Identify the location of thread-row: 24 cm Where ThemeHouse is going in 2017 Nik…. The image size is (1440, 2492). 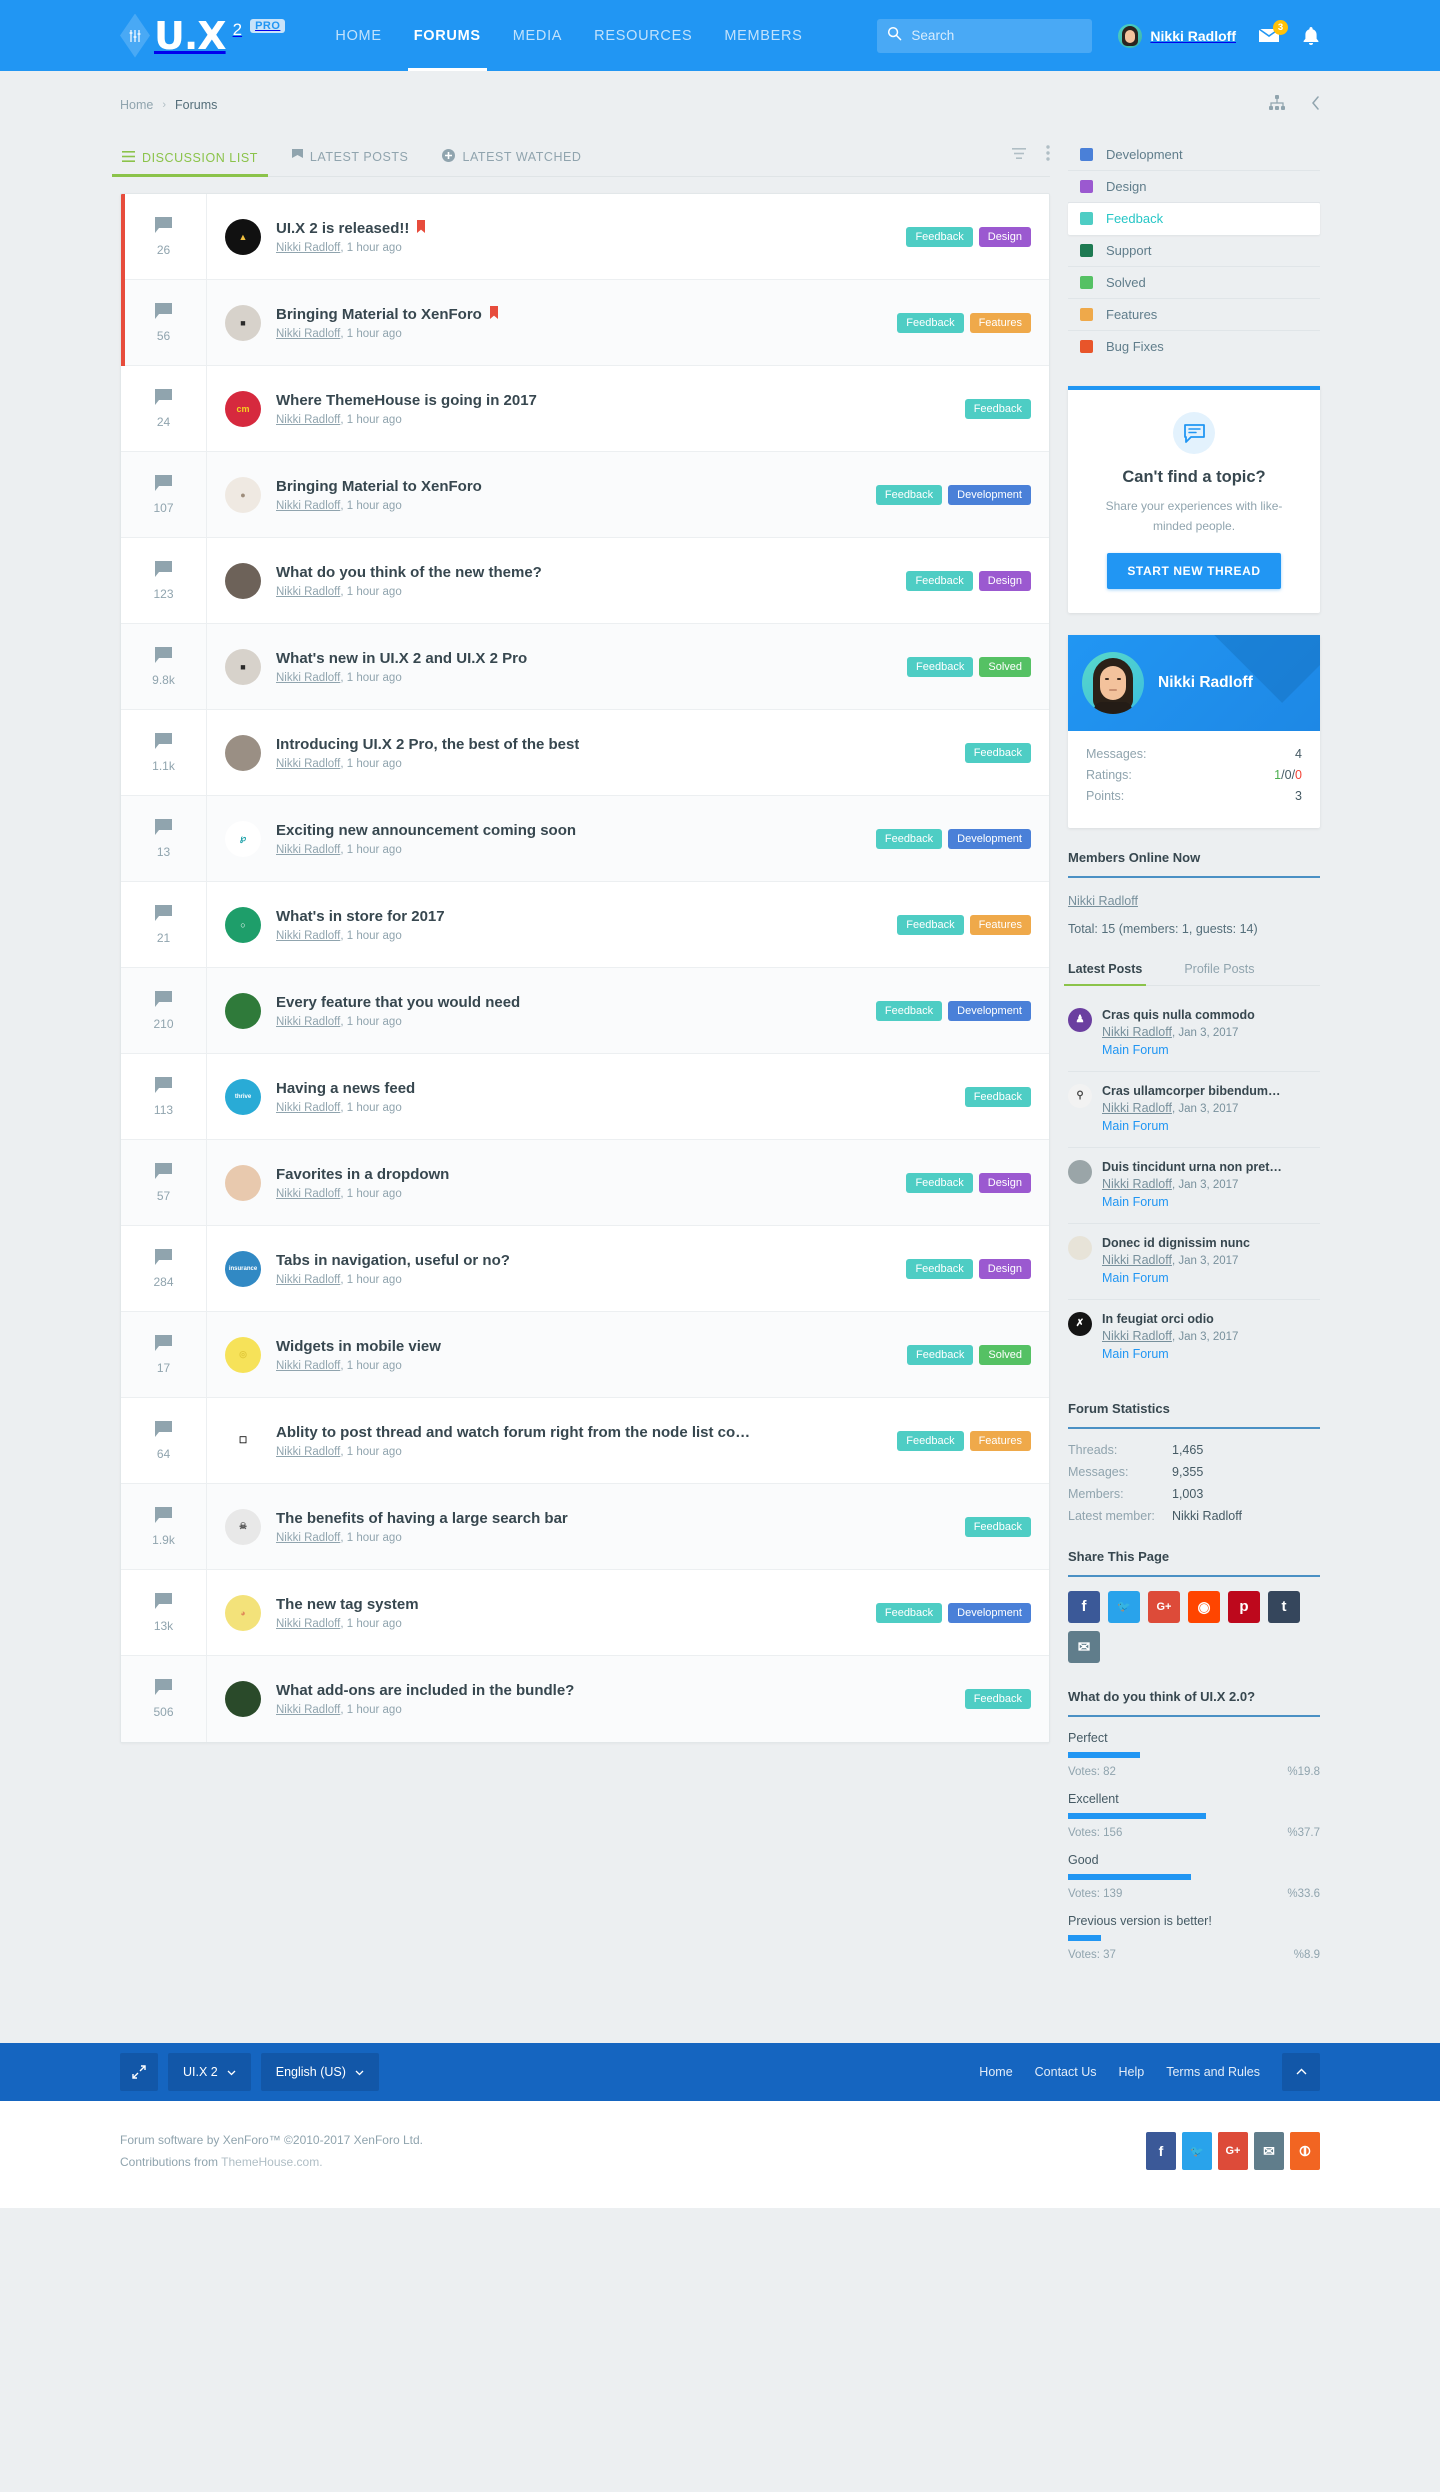
(585, 409).